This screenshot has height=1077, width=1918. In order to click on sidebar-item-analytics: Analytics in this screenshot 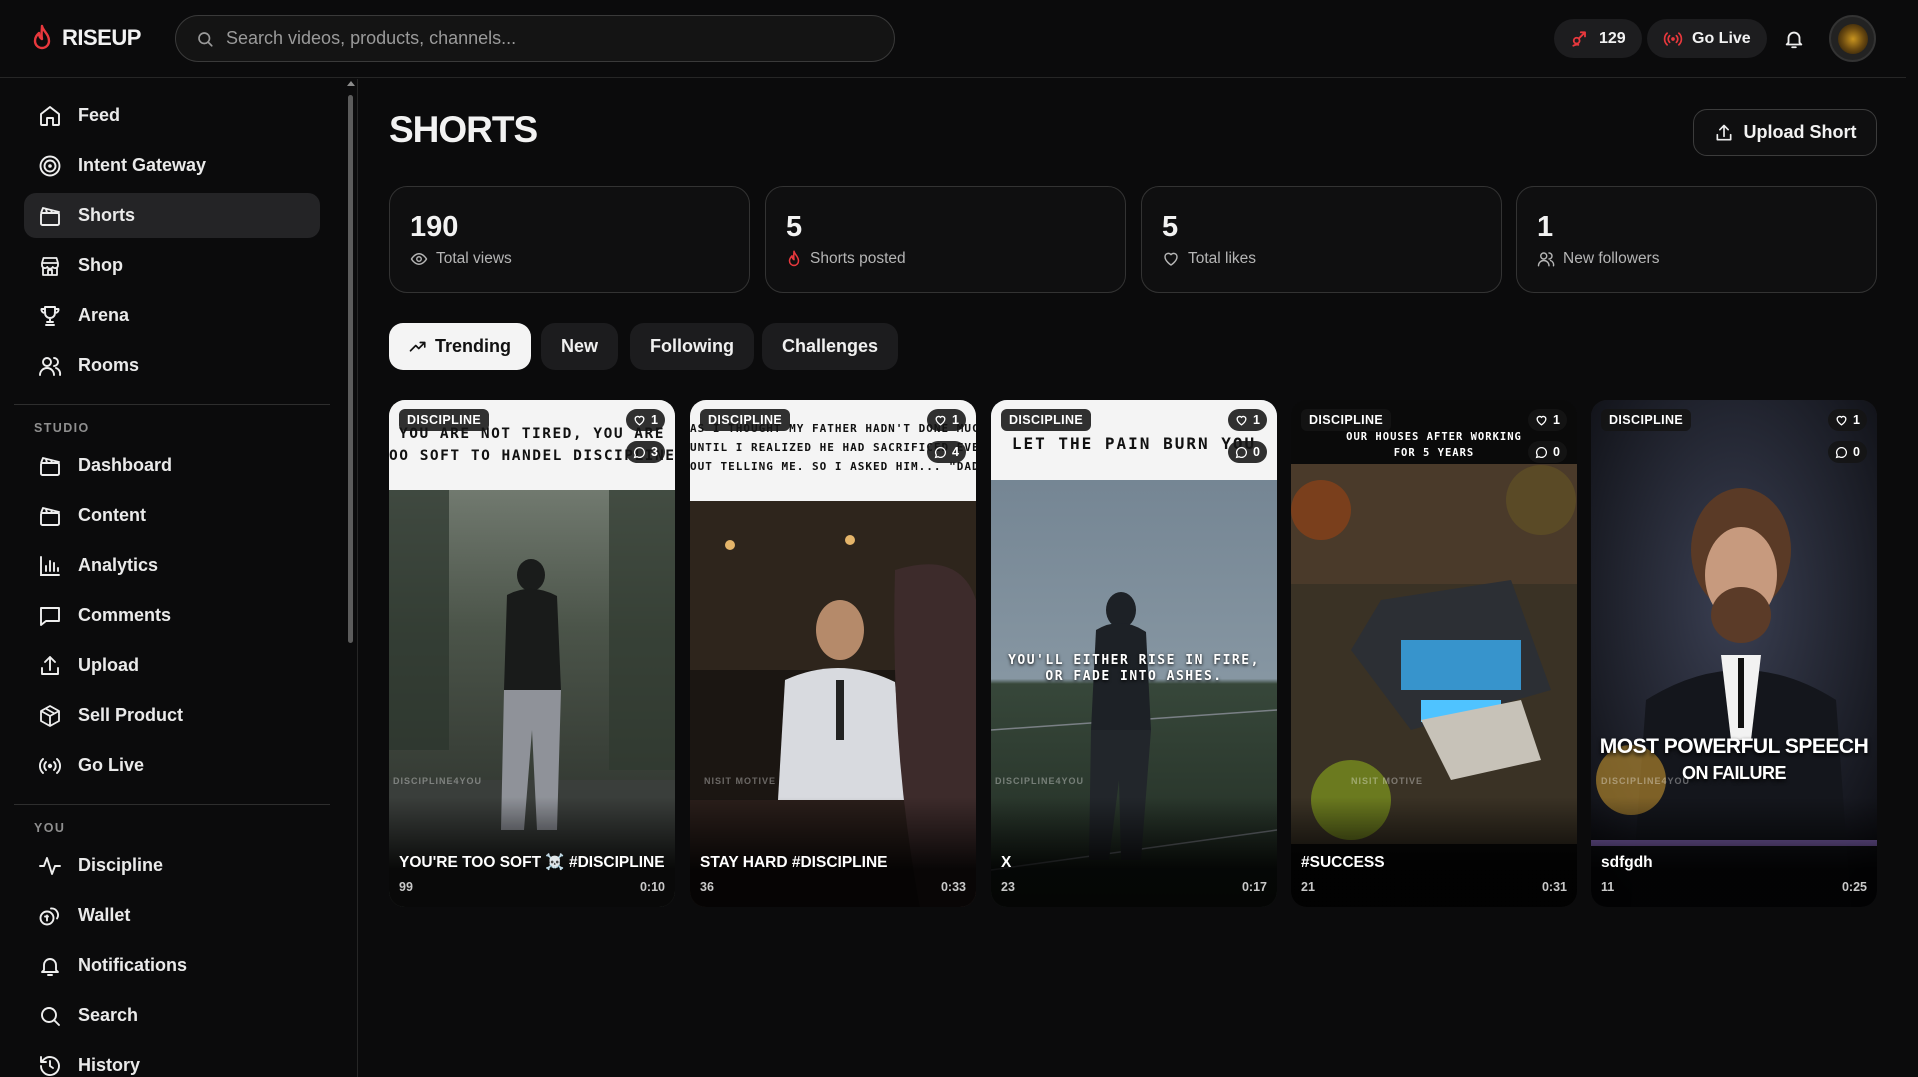, I will do `click(172, 565)`.